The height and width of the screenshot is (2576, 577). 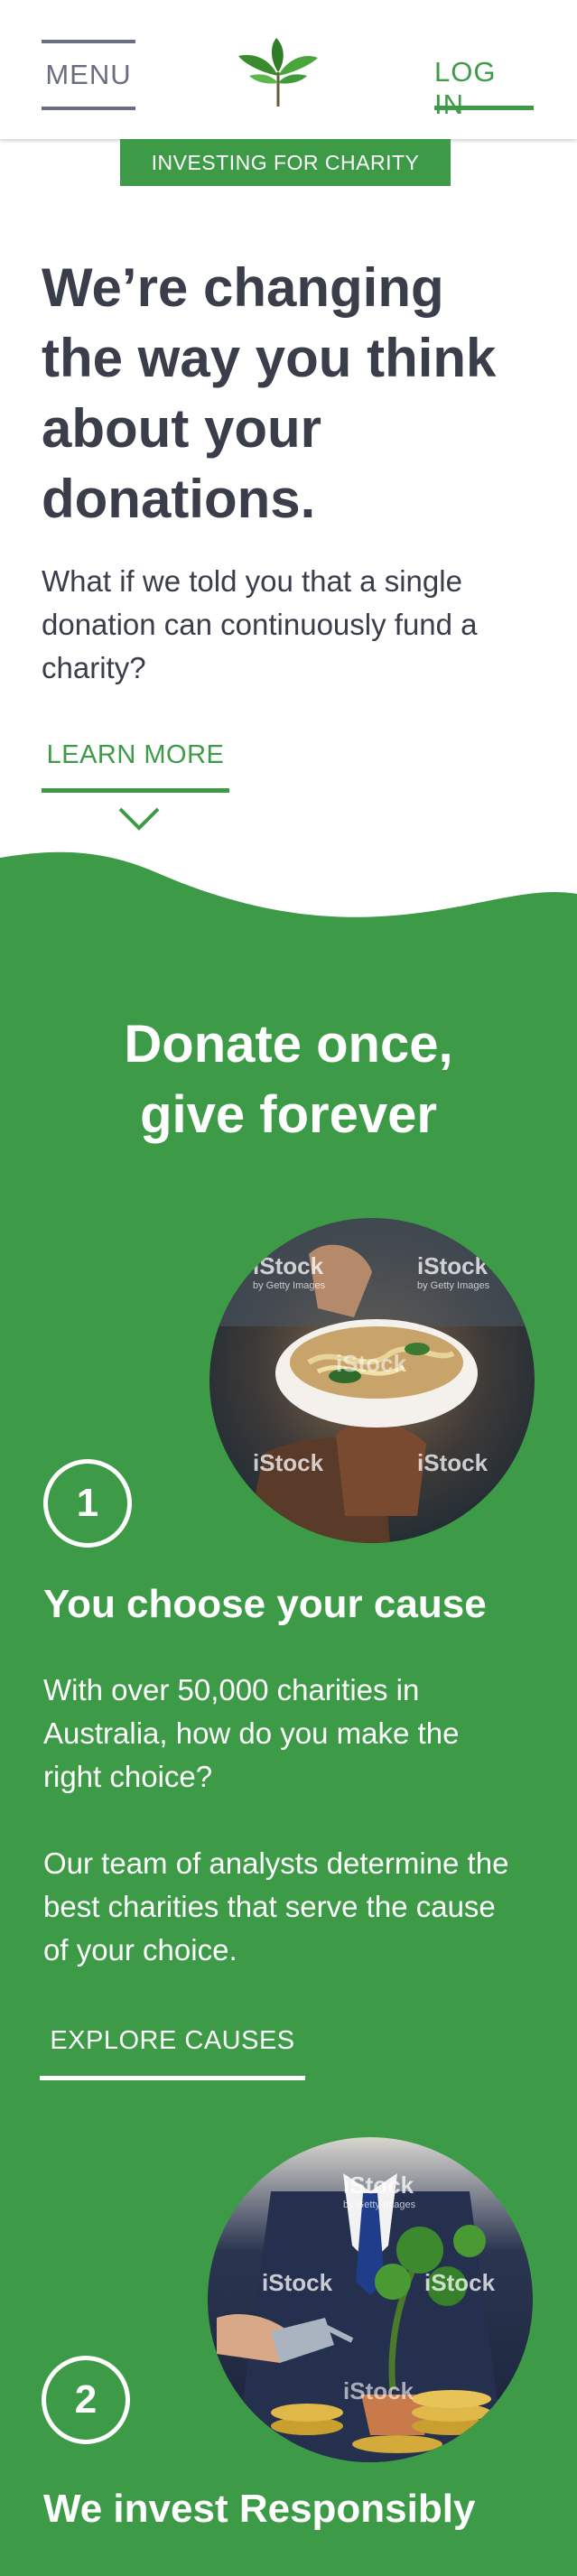 I want to click on hero-title-line: donations., so click(x=179, y=499).